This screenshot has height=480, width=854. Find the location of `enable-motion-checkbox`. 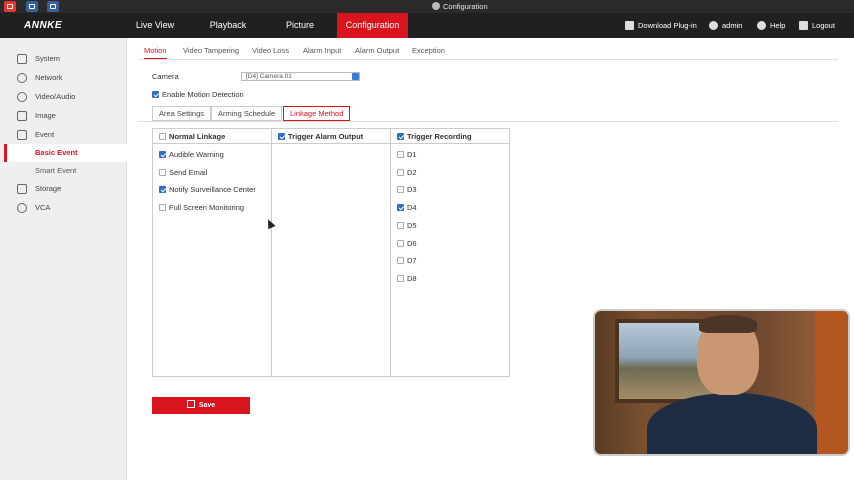

enable-motion-checkbox is located at coordinates (155, 94).